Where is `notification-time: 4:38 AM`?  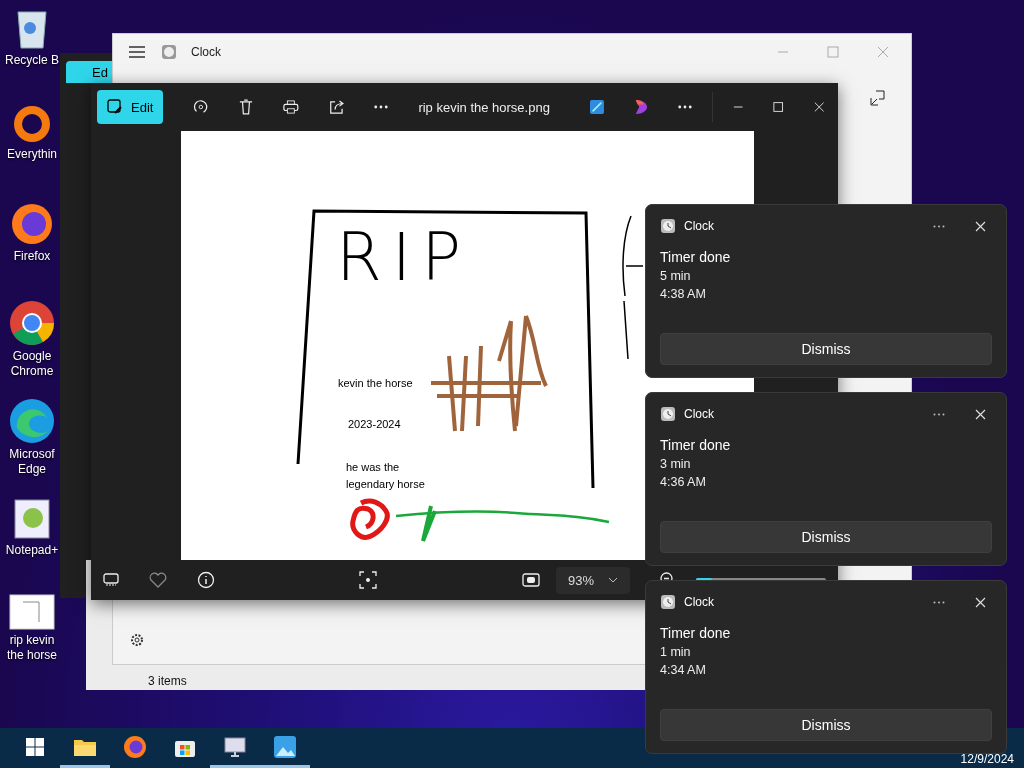
notification-time: 4:38 AM is located at coordinates (683, 294).